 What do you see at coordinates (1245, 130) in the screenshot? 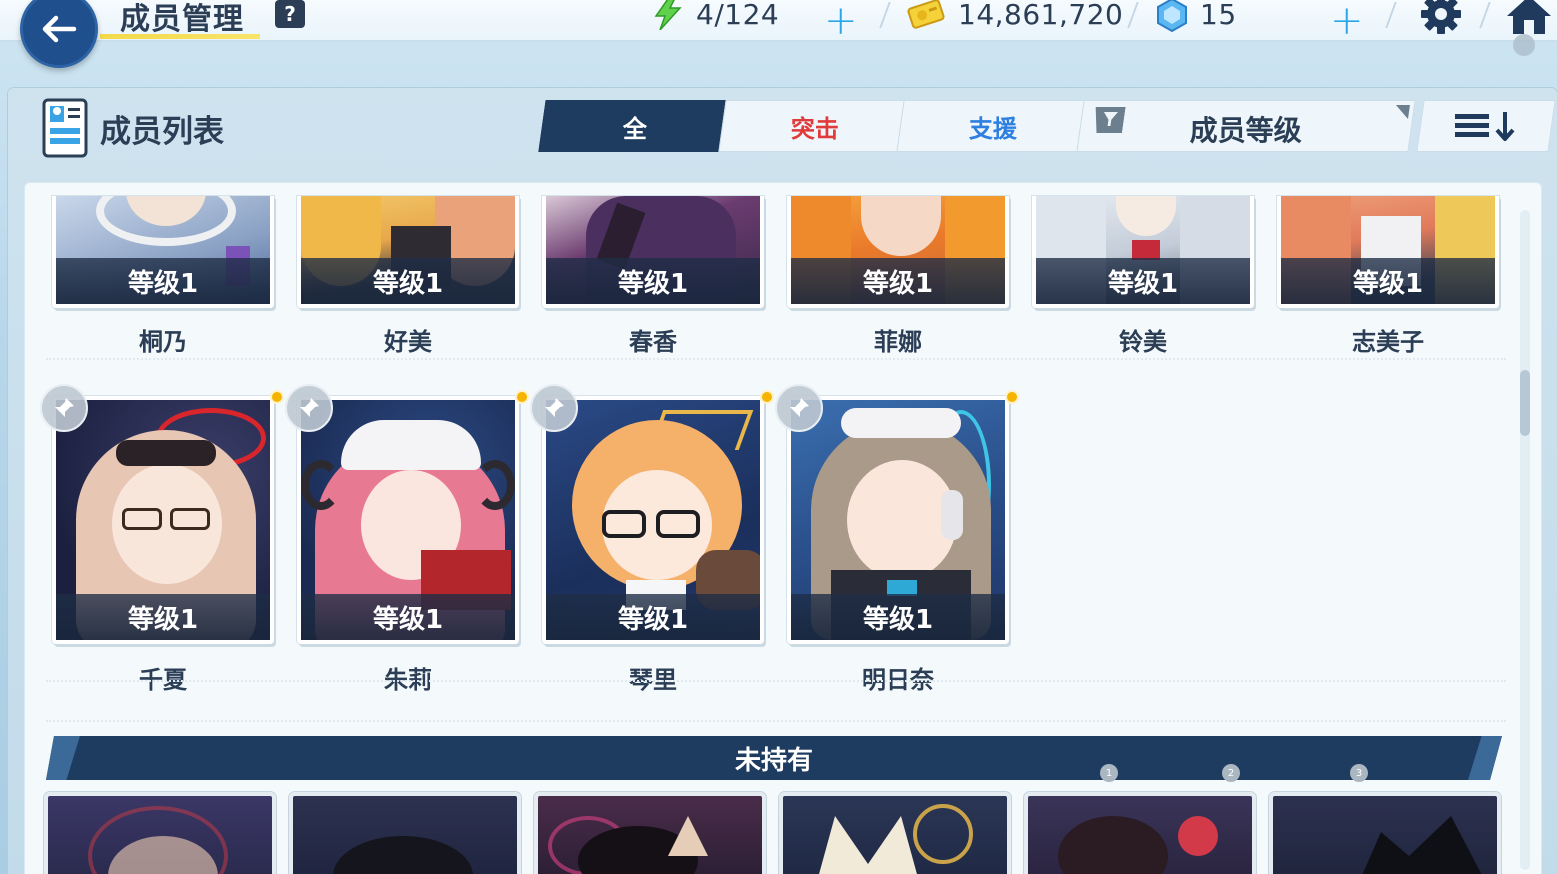
I see `filter-label: 成员等级` at bounding box center [1245, 130].